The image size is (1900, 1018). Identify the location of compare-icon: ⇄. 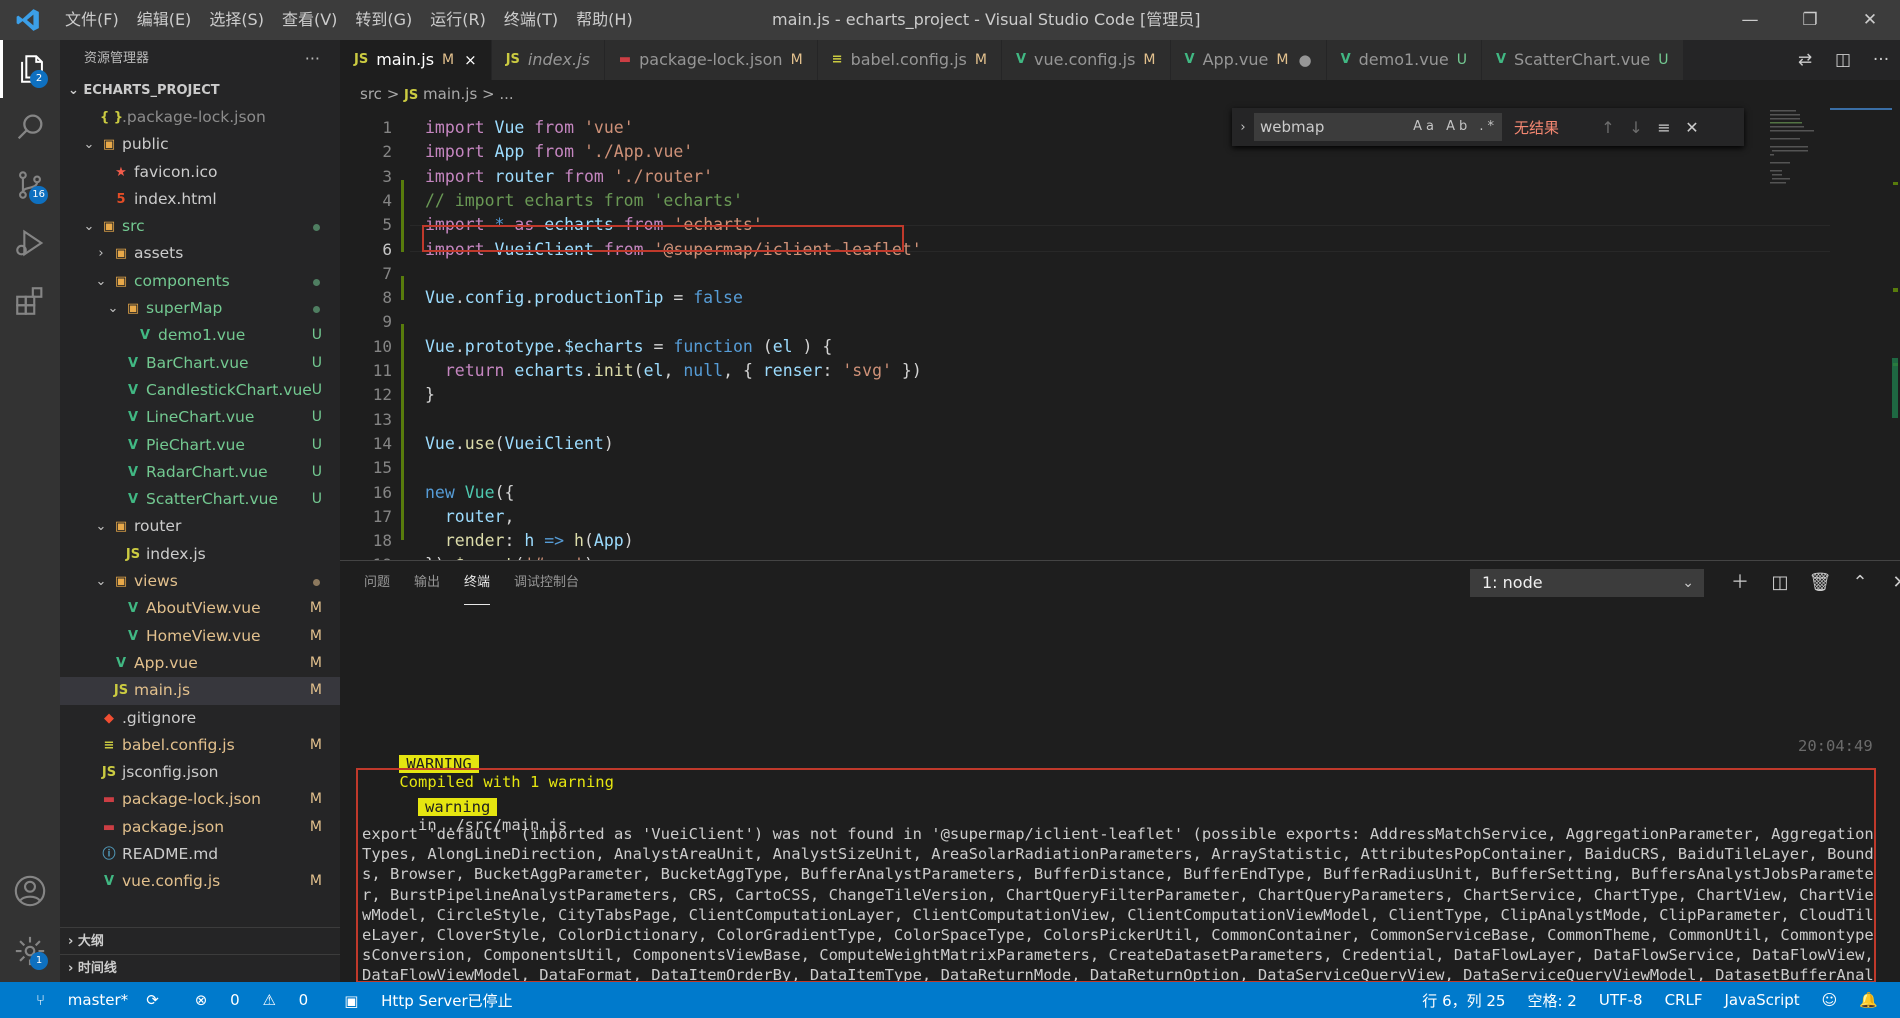
(1805, 60).